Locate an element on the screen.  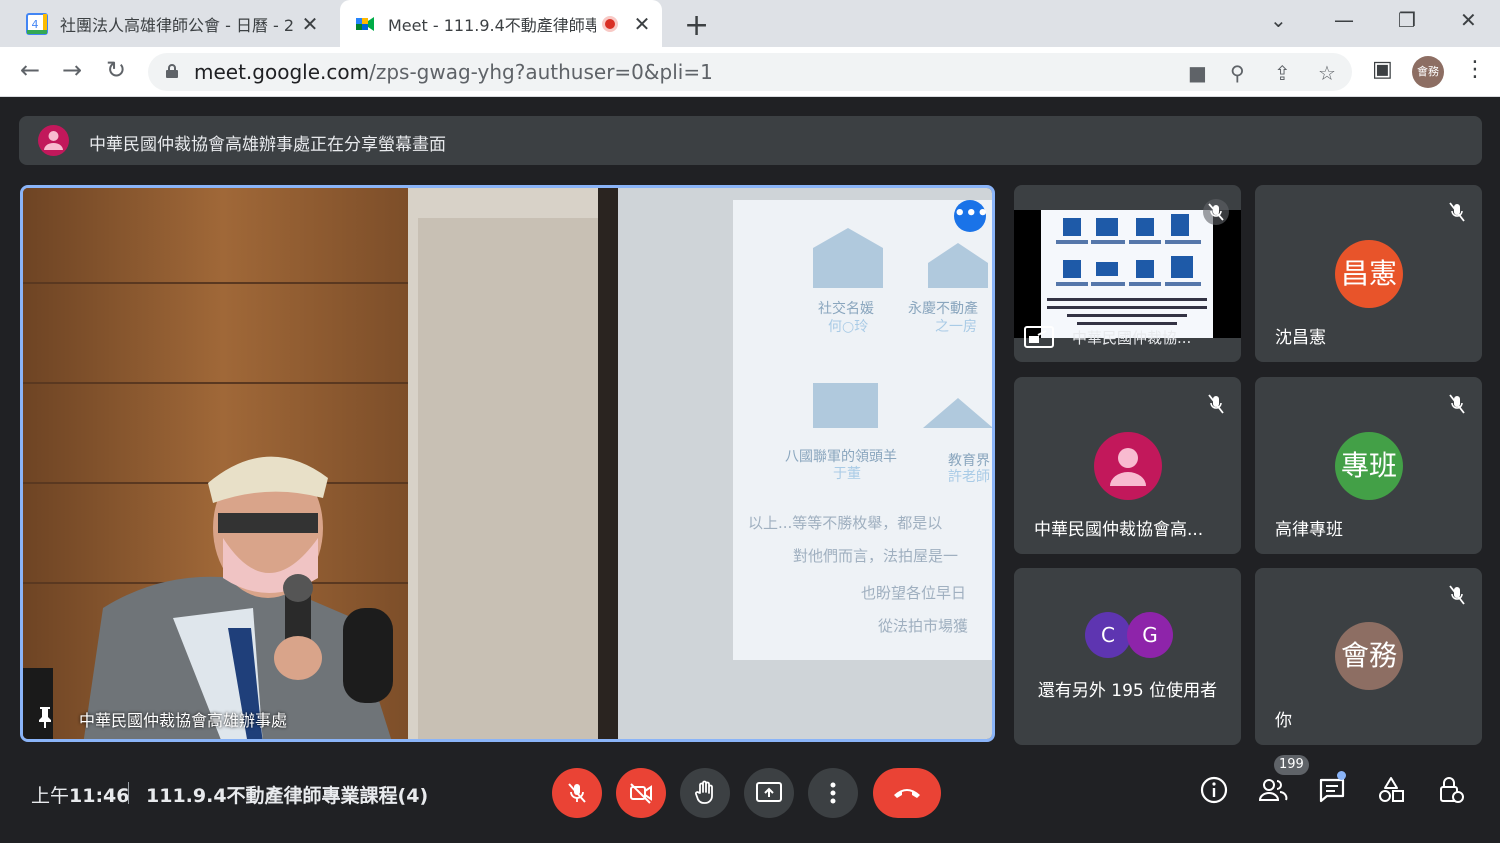
hang-up-icon is located at coordinates (907, 793).